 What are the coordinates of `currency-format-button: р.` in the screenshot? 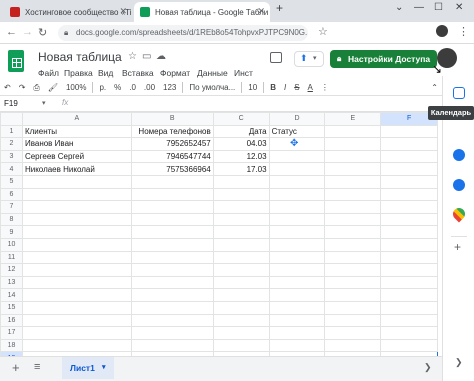 It's located at (102, 87).